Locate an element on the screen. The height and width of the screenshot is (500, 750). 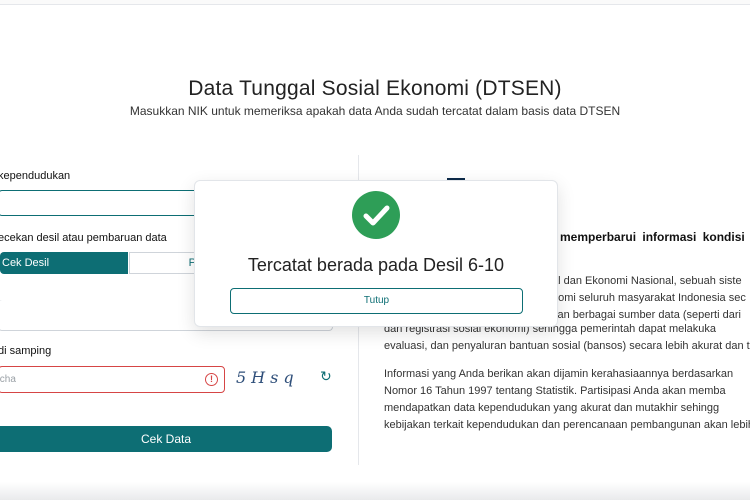
segment-pembaruan-data: P is located at coordinates (164, 263).